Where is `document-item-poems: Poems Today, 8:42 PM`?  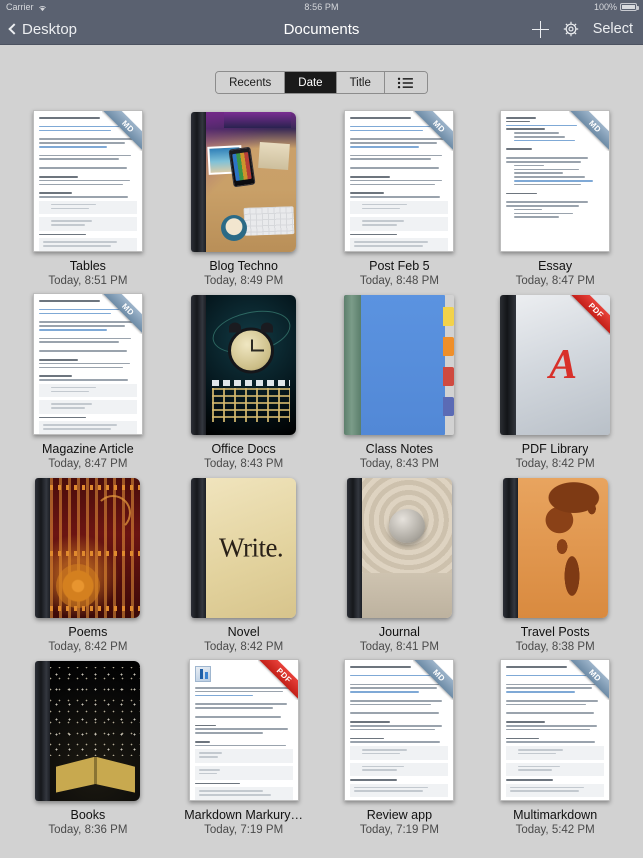 document-item-poems: Poems Today, 8:42 PM is located at coordinates (88, 567).